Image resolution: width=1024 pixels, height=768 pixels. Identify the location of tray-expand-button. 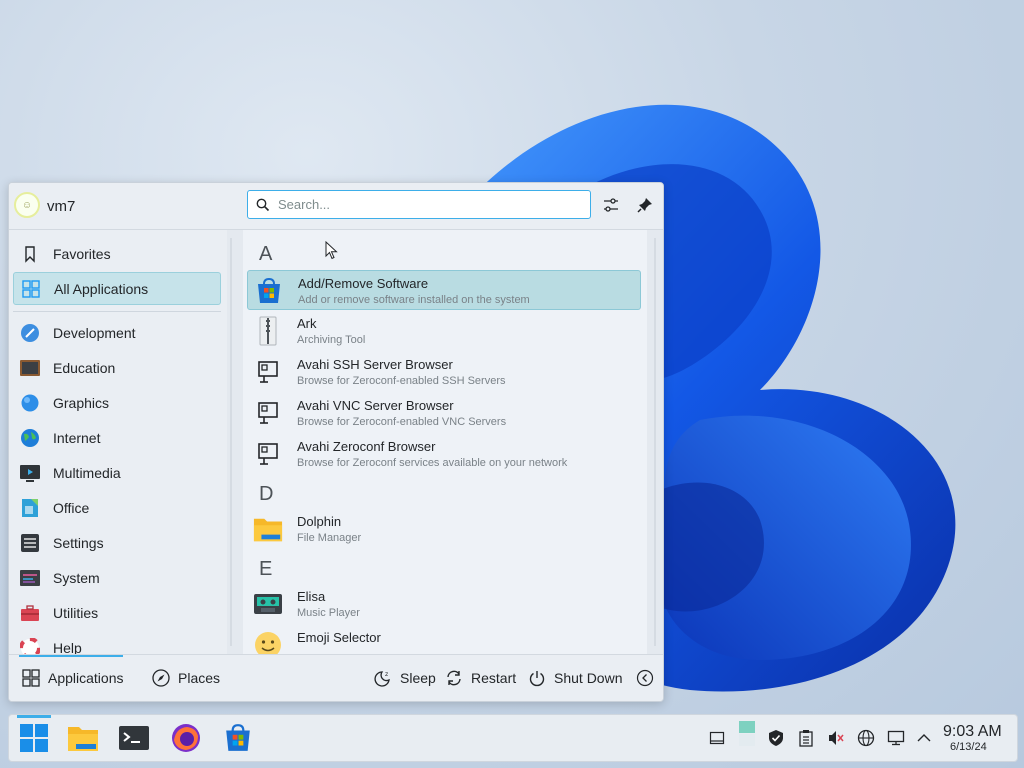
(924, 738).